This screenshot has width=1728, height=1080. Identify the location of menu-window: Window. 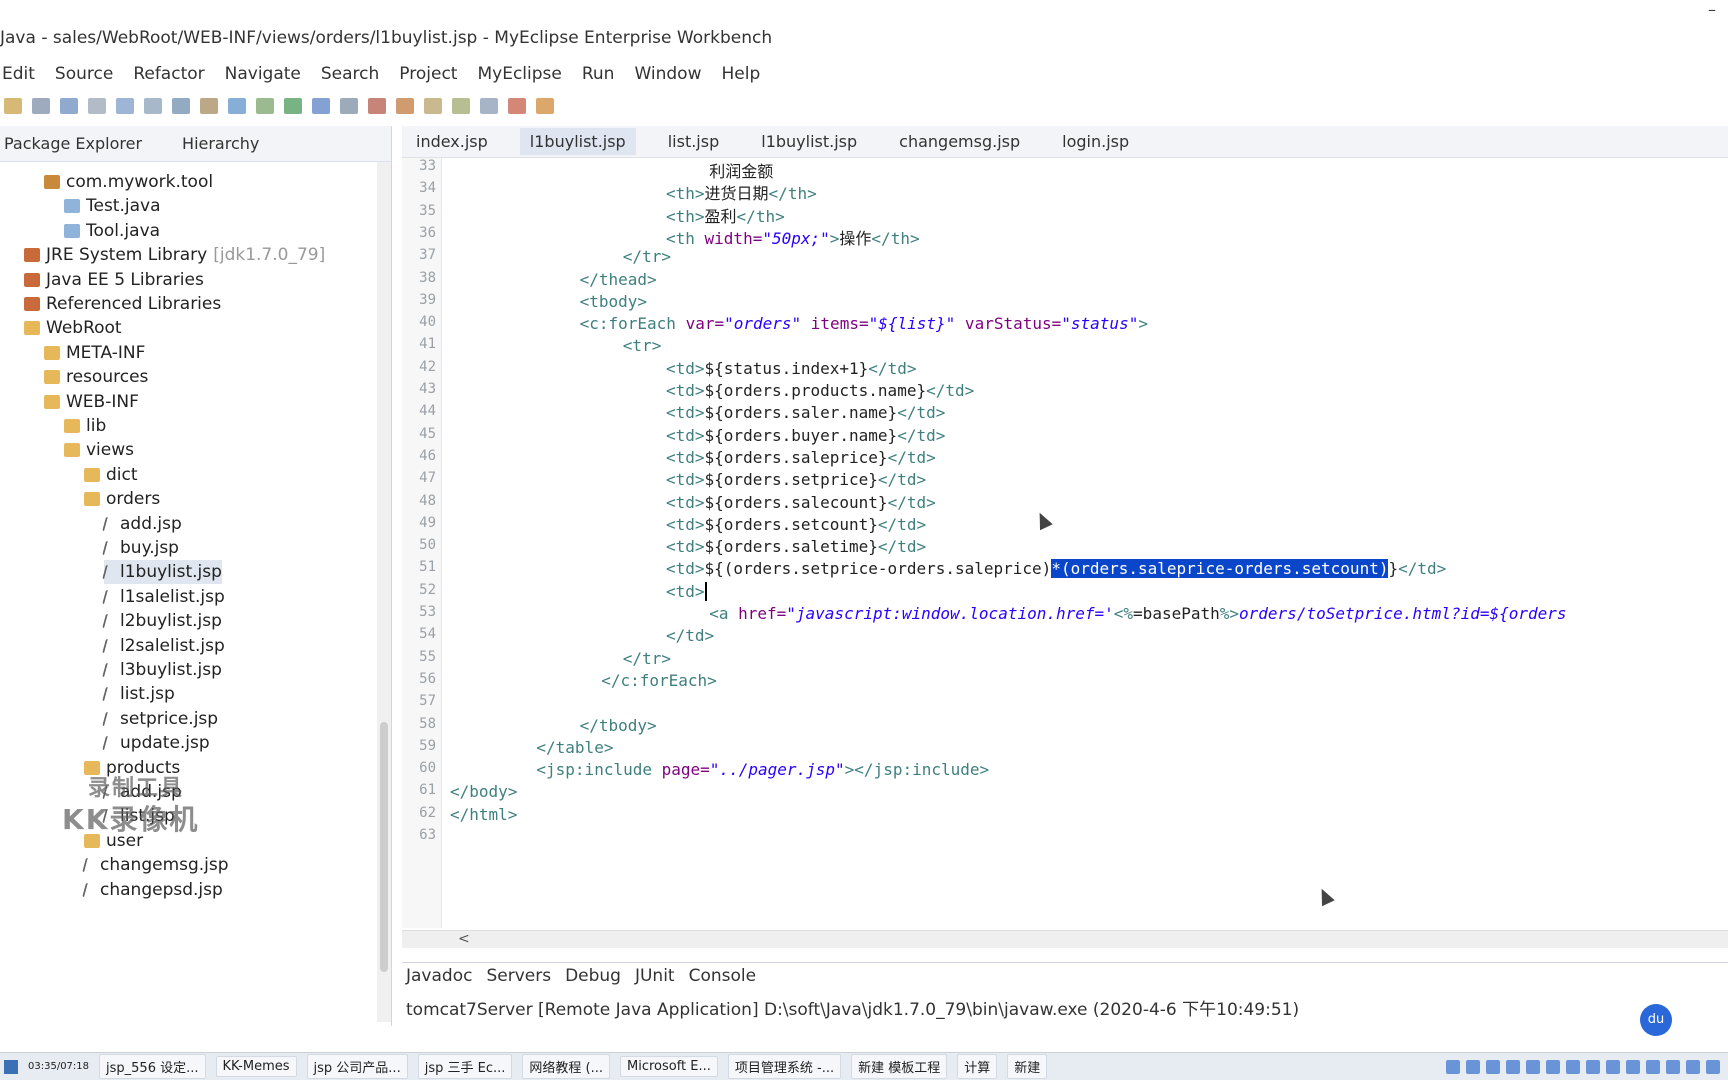
(667, 74).